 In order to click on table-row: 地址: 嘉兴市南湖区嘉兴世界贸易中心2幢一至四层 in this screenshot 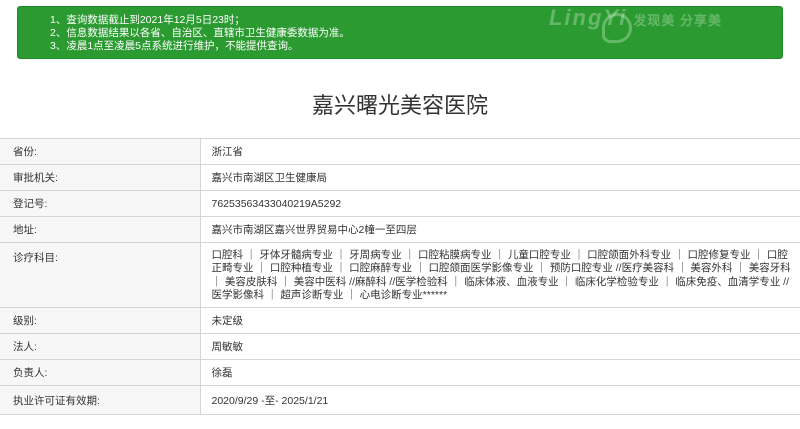, I will do `click(400, 229)`.